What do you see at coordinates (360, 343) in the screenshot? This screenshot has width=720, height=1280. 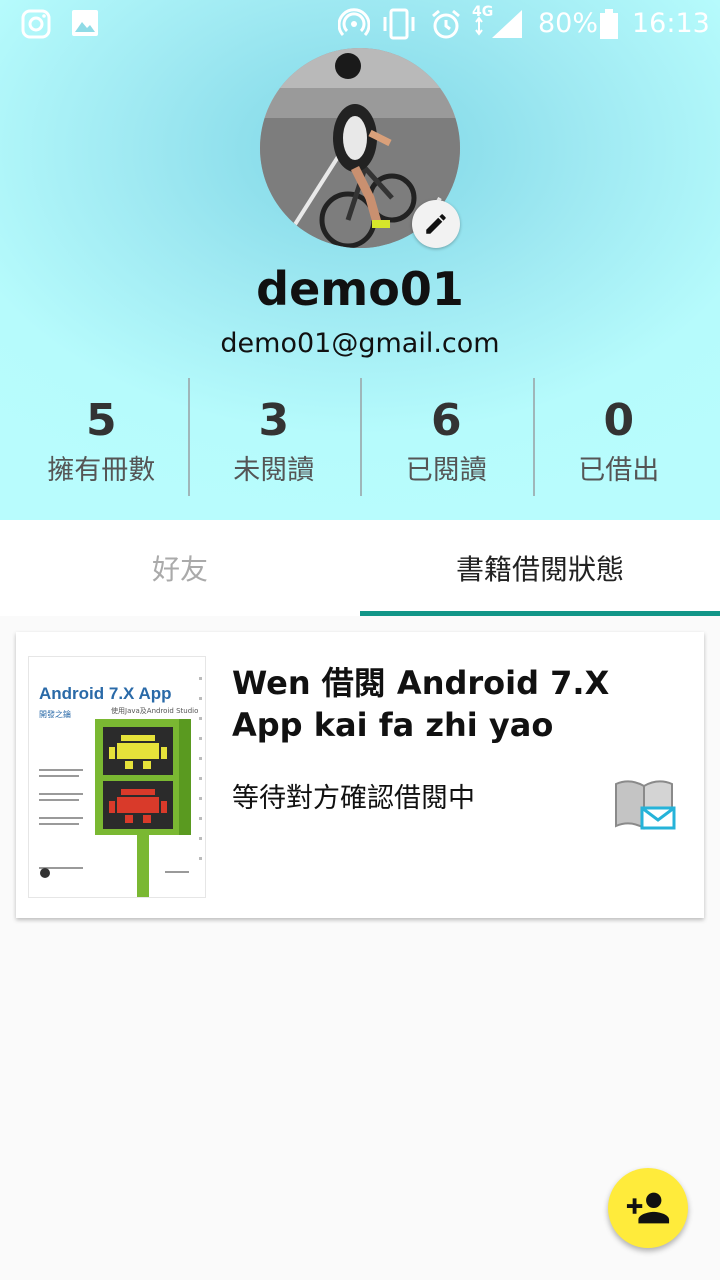 I see `user-email: demo01@gmail.com` at bounding box center [360, 343].